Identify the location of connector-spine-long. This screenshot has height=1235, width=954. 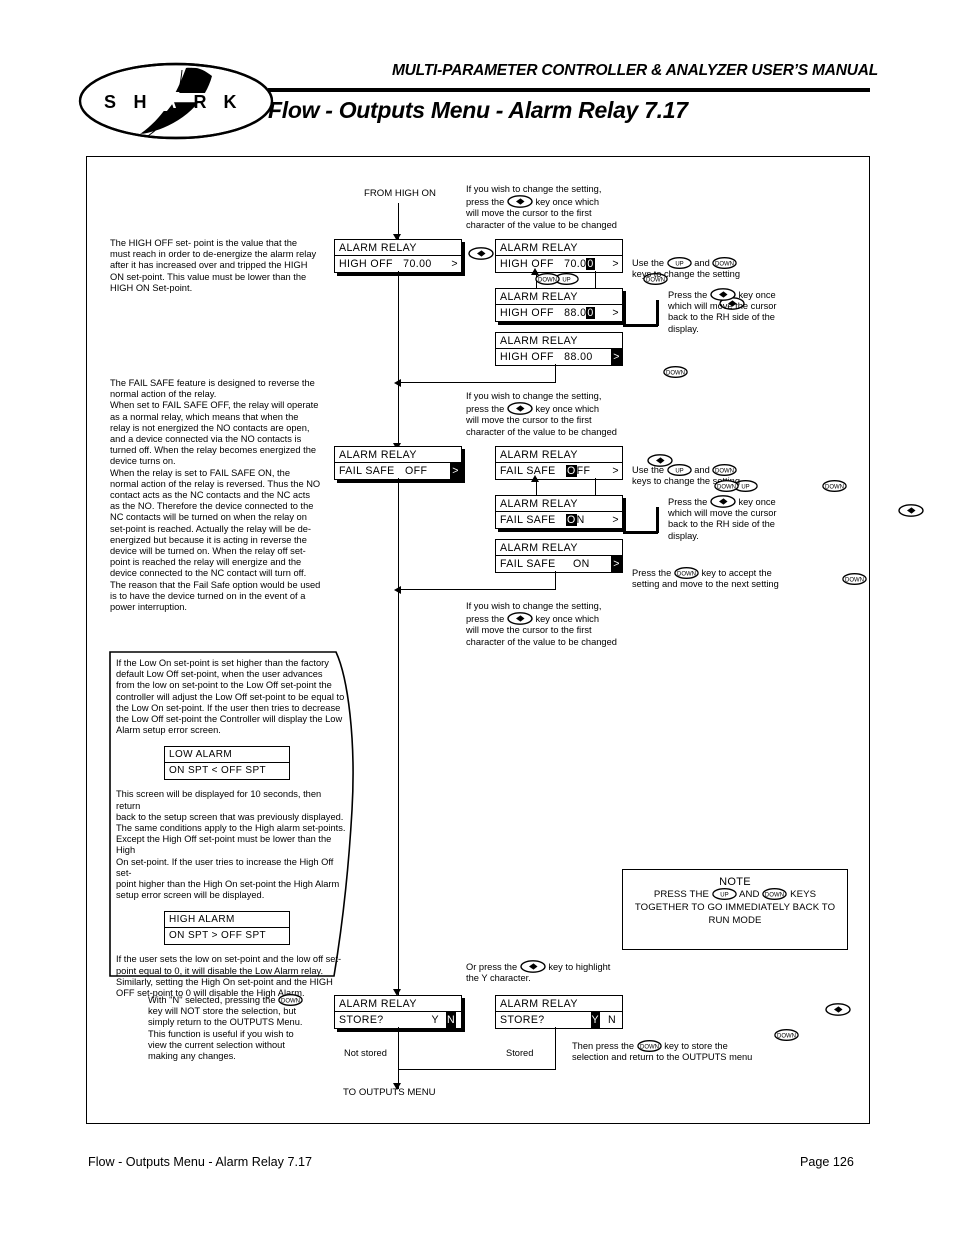
(399, 741).